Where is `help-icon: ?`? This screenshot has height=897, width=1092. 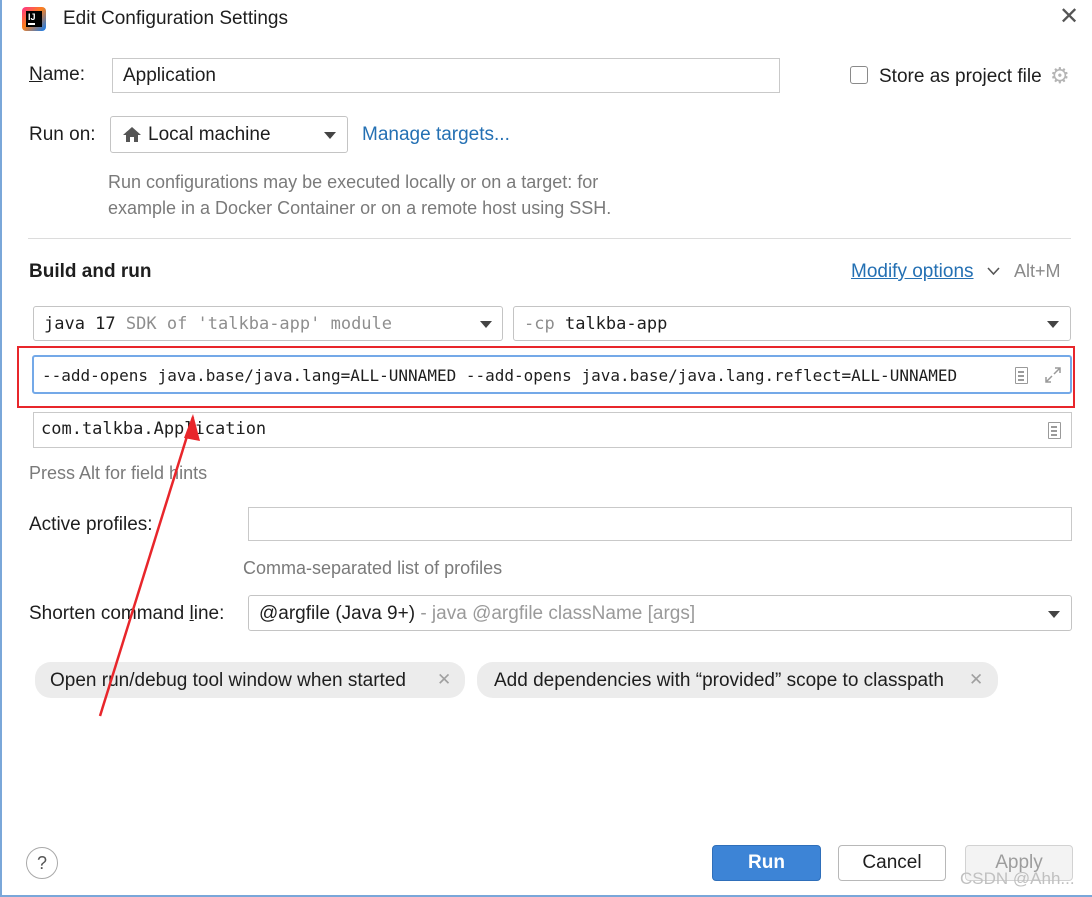
help-icon: ? is located at coordinates (42, 863).